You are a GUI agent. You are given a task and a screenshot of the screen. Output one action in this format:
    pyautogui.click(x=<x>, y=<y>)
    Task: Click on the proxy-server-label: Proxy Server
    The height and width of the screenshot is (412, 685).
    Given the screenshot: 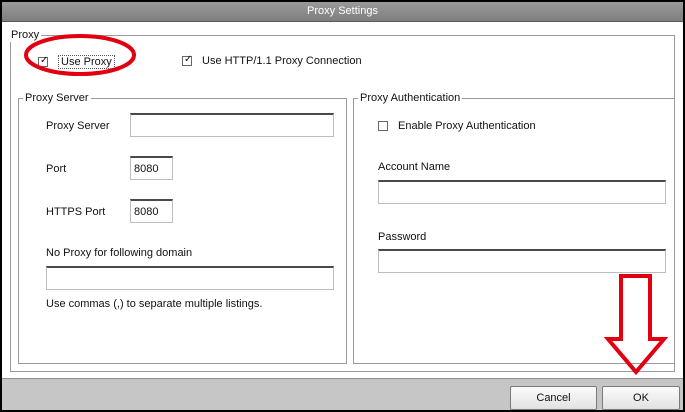 What is the action you would take?
    pyautogui.click(x=78, y=126)
    